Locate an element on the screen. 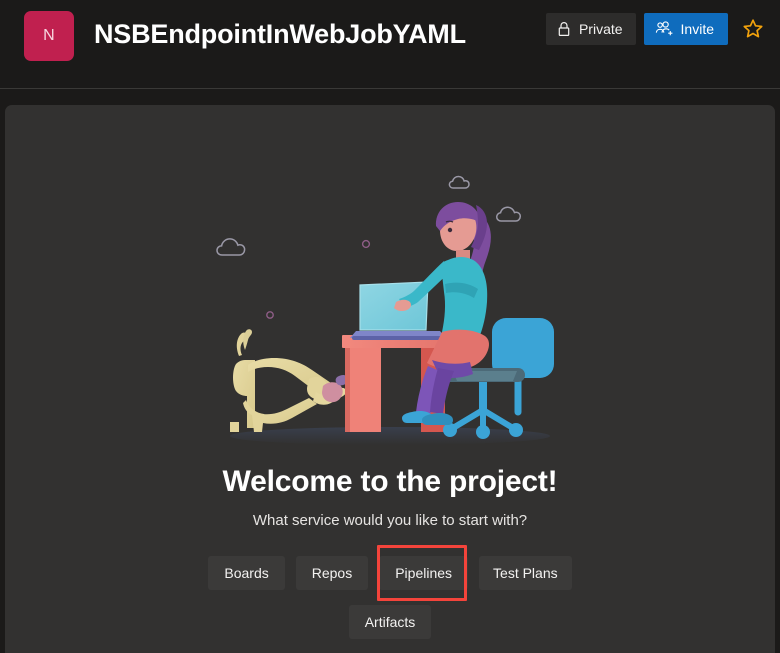  add-people-icon is located at coordinates (664, 29).